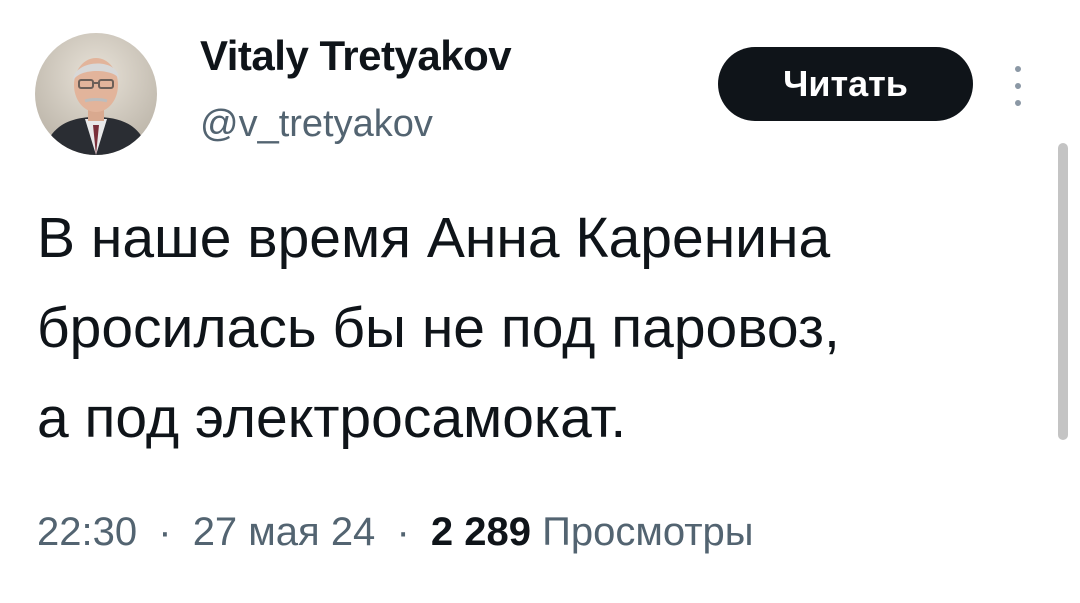 The height and width of the screenshot is (603, 1080). Describe the element at coordinates (316, 124) in the screenshot. I see `author-handle: @v_tretyakov` at that location.